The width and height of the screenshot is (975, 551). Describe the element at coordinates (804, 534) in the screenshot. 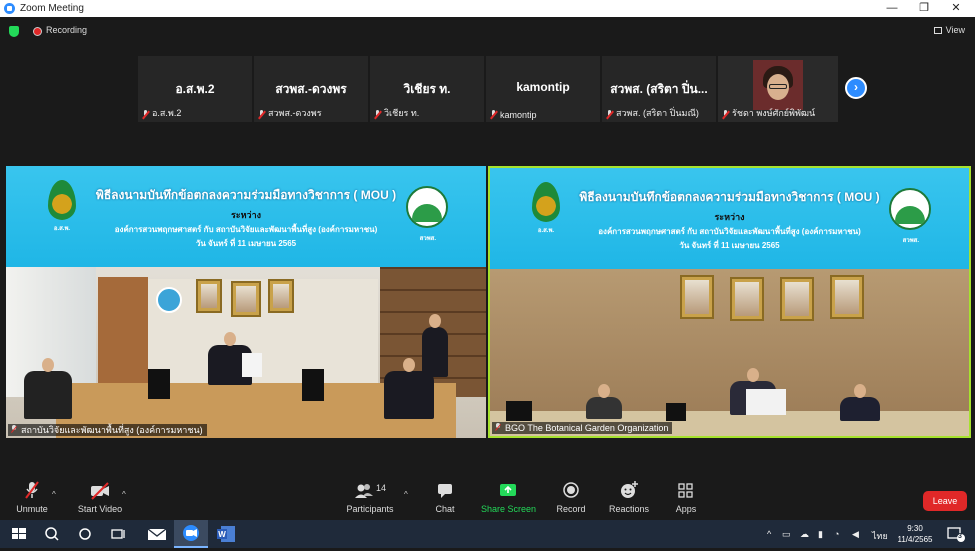

I see `onedrive-icon: ☁` at that location.